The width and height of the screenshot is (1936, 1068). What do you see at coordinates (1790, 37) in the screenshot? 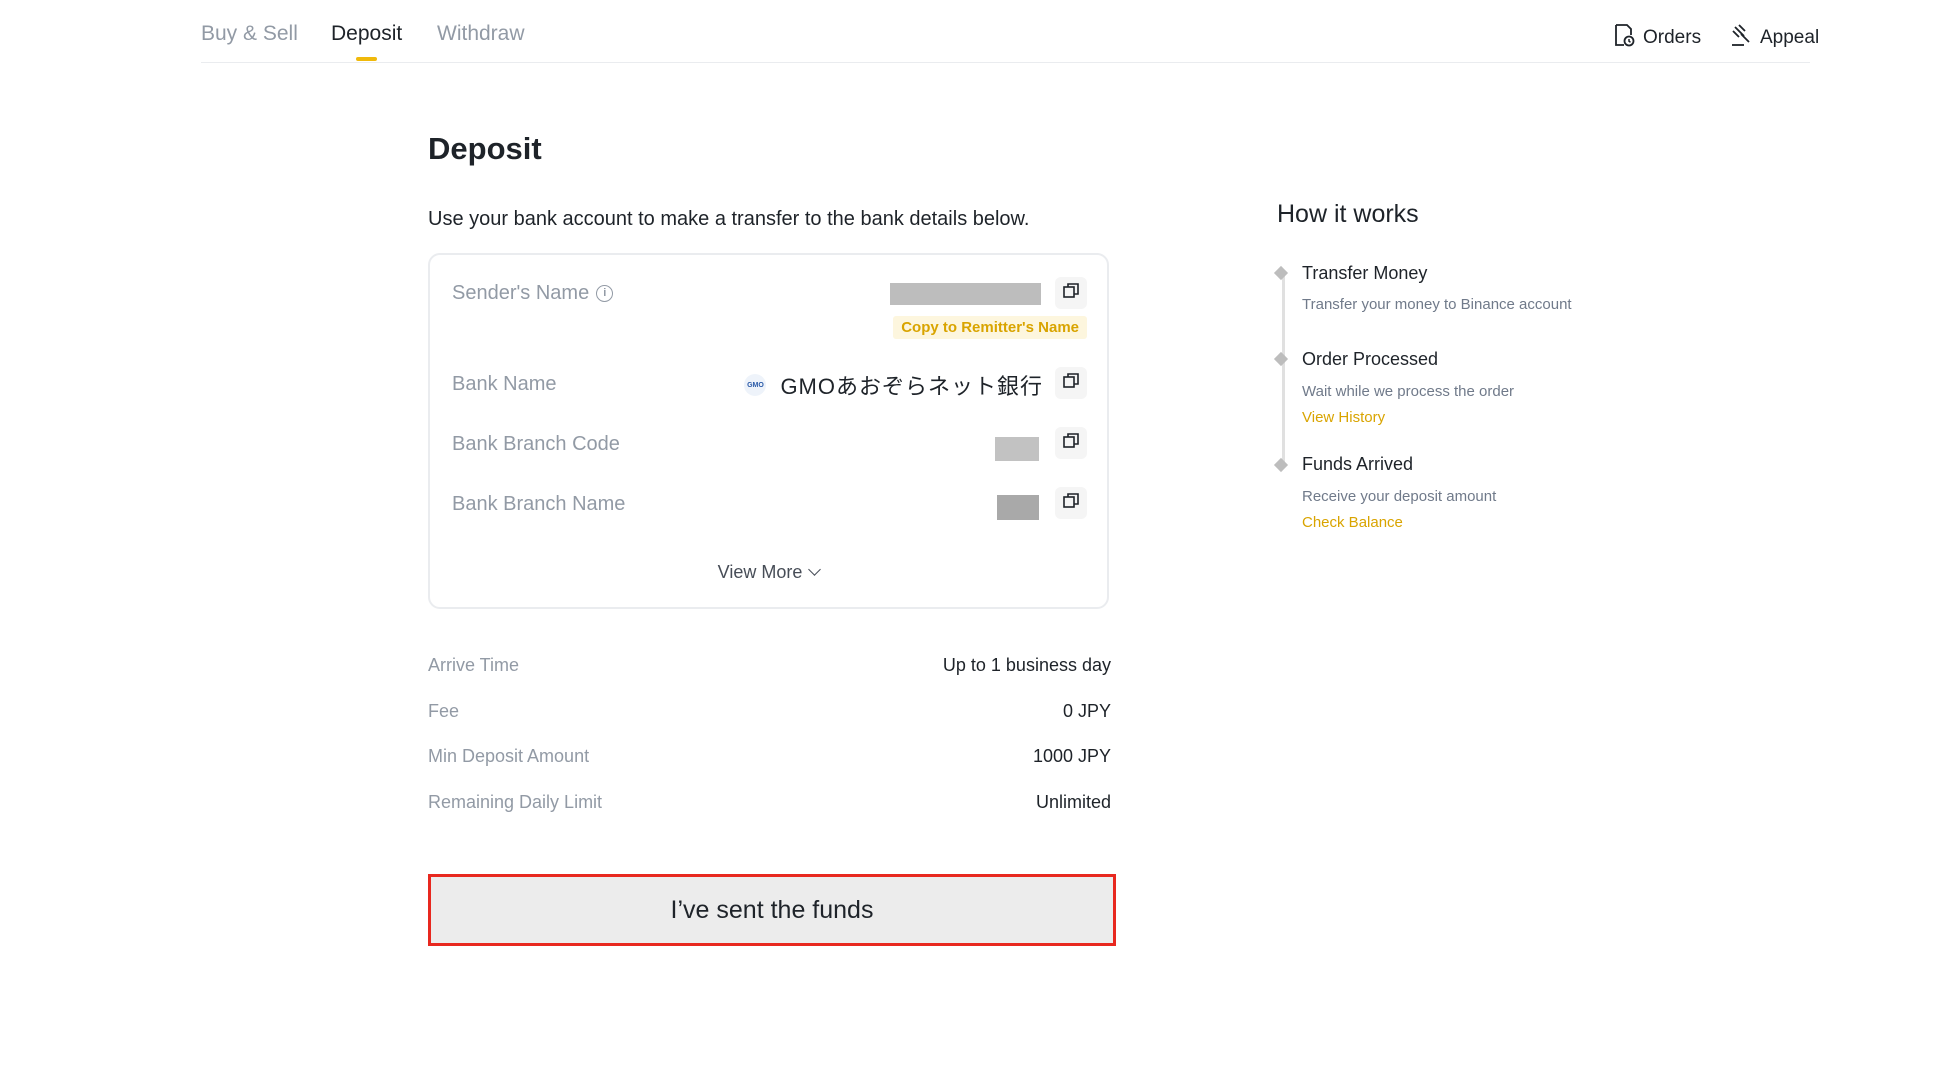
I see `appeal-label: Appeal` at bounding box center [1790, 37].